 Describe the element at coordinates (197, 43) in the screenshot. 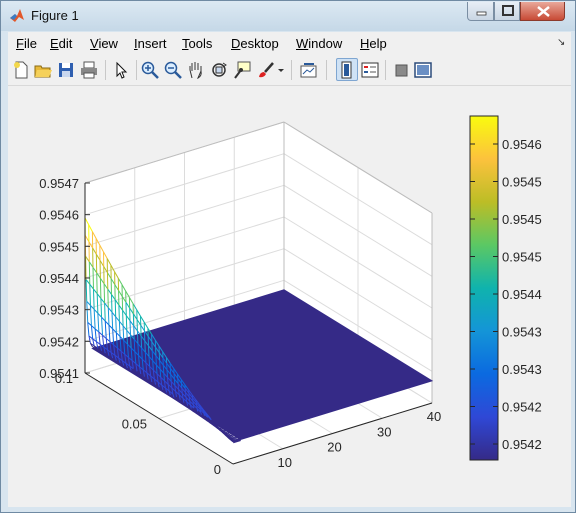

I see `menu-tools: Tools` at that location.